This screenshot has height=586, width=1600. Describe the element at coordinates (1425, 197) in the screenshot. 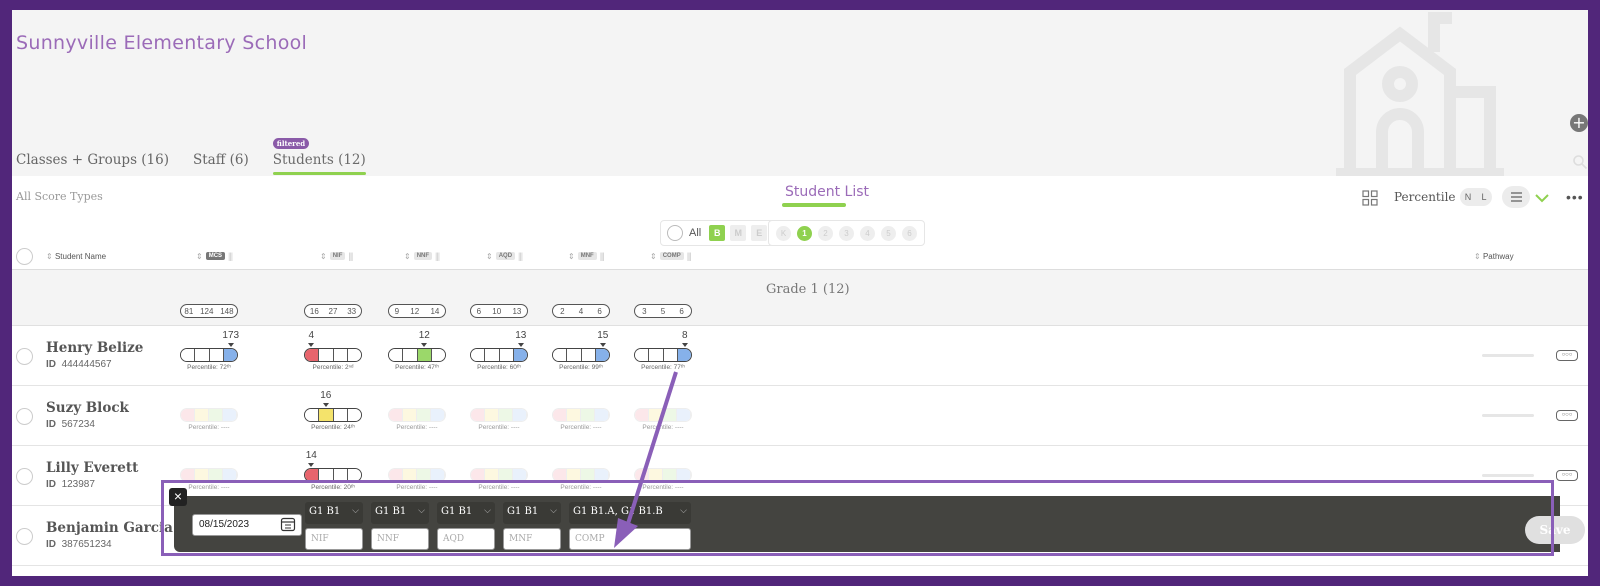

I see `score-display-label: Percentile` at that location.